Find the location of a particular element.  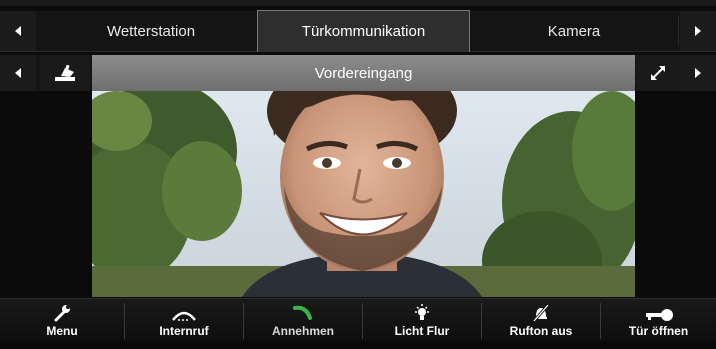

tab-bar: Wetterstation Türkommunikation Kamera is located at coordinates (358, 31).